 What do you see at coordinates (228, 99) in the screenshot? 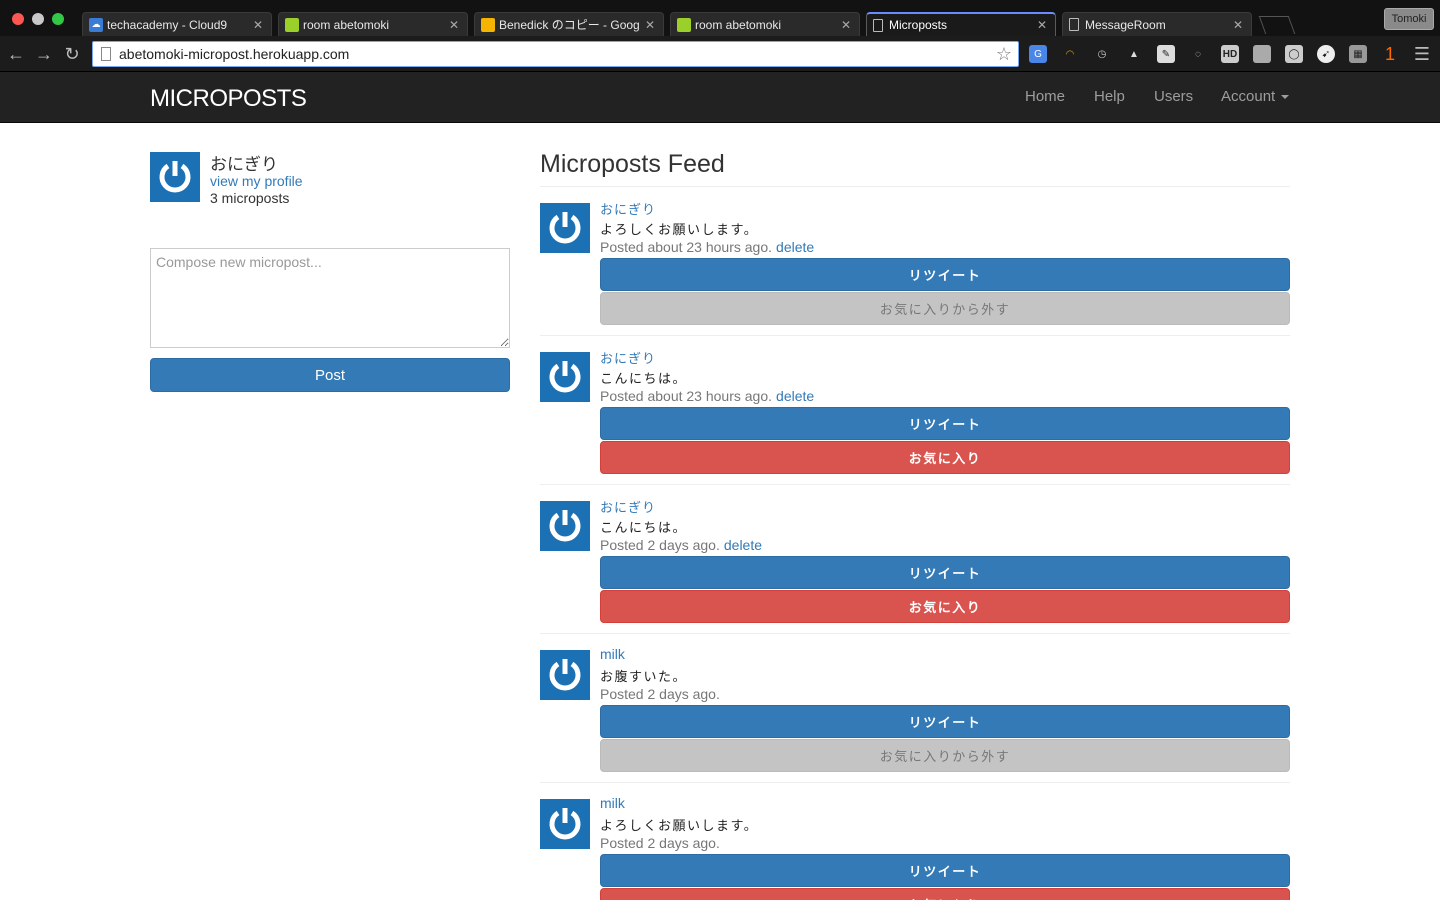
I see `site-brand: MICROPOSTS` at bounding box center [228, 99].